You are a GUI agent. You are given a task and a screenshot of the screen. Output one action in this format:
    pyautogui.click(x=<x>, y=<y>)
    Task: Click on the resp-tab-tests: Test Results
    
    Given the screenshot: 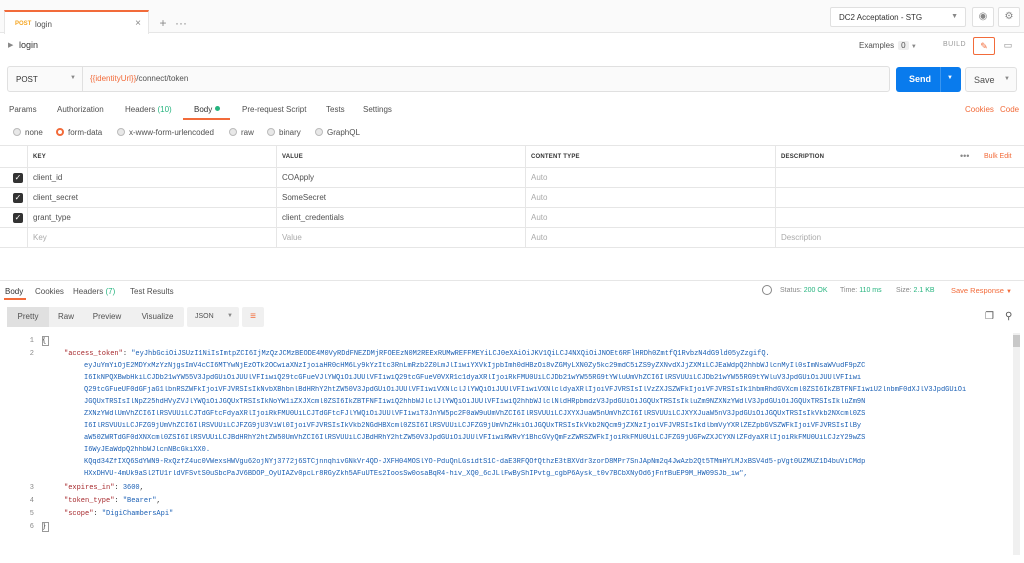 What is the action you would take?
    pyautogui.click(x=152, y=291)
    